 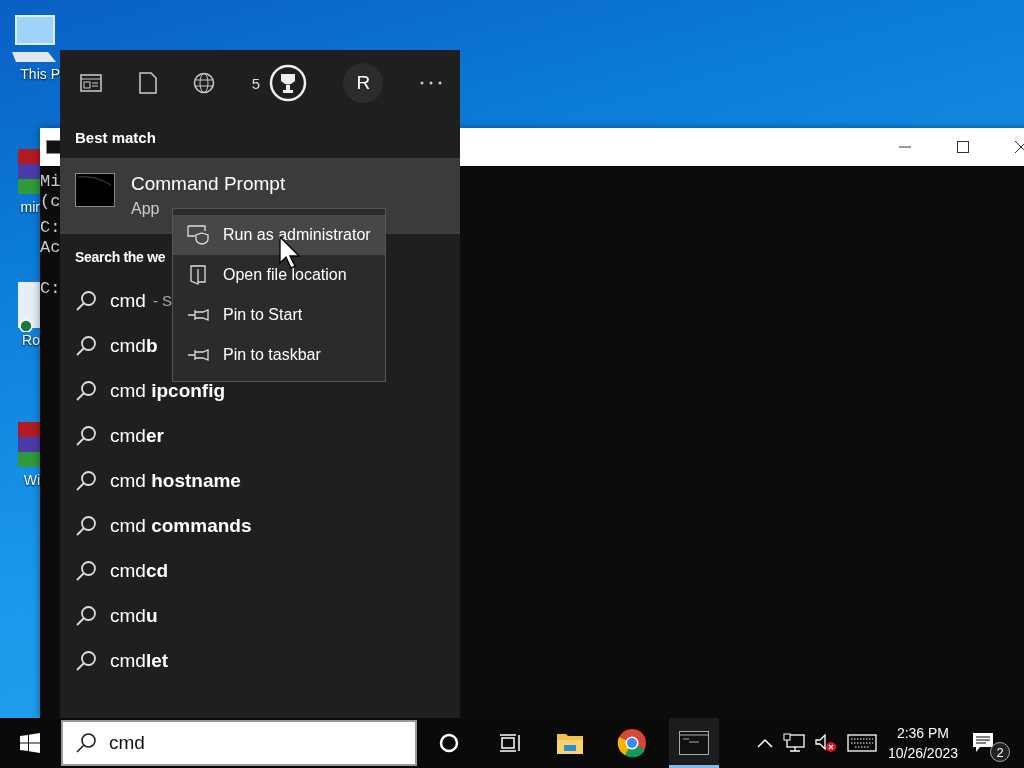 I want to click on console-line: (c, so click(x=50, y=201).